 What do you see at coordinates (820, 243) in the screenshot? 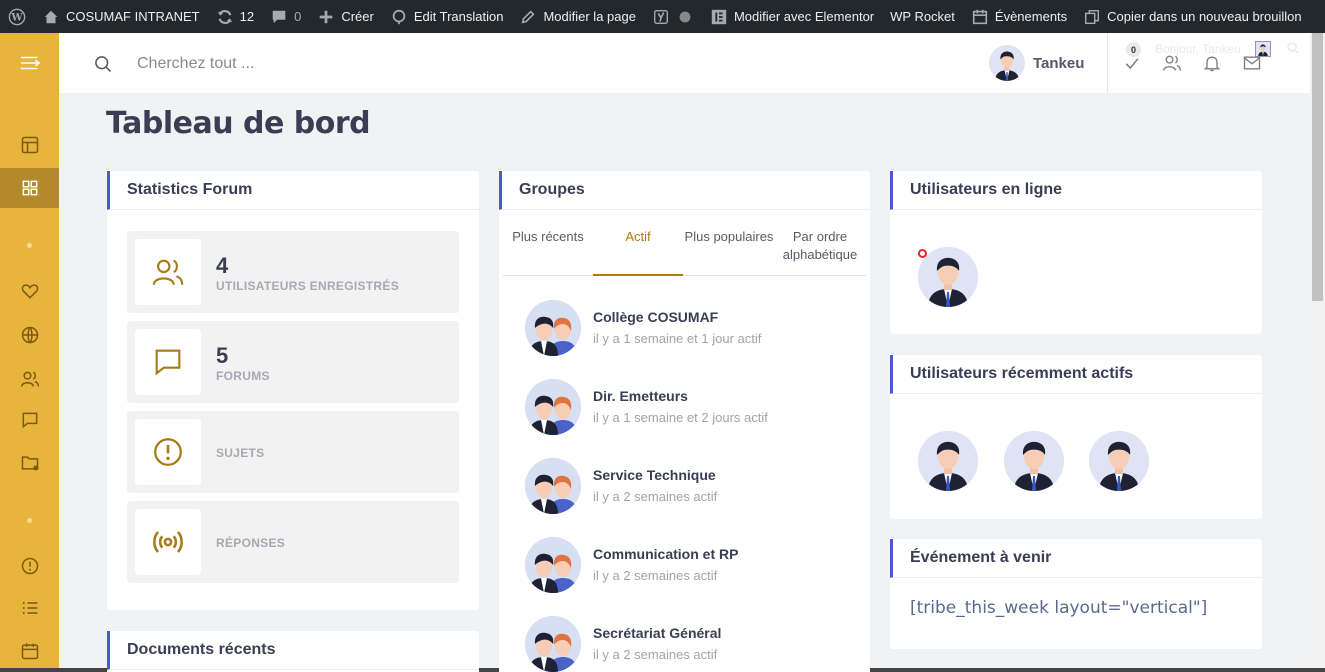
I see `tab-alphabetical: Par ordre alphabétique` at bounding box center [820, 243].